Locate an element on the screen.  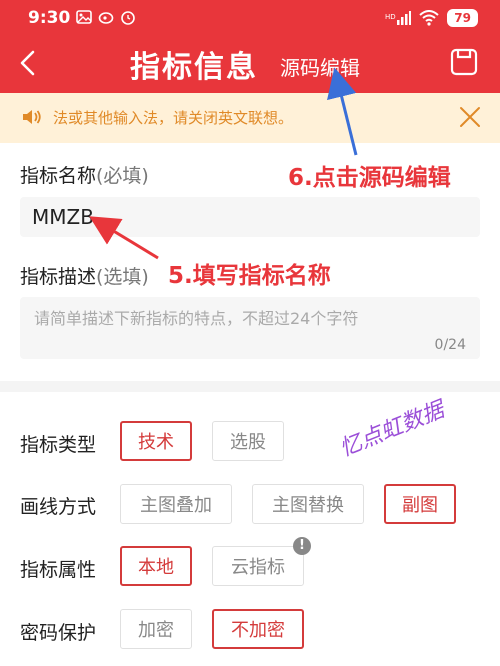
banner-text: 法或其他输入法，请关闭英文联想。 is located at coordinates (173, 118).